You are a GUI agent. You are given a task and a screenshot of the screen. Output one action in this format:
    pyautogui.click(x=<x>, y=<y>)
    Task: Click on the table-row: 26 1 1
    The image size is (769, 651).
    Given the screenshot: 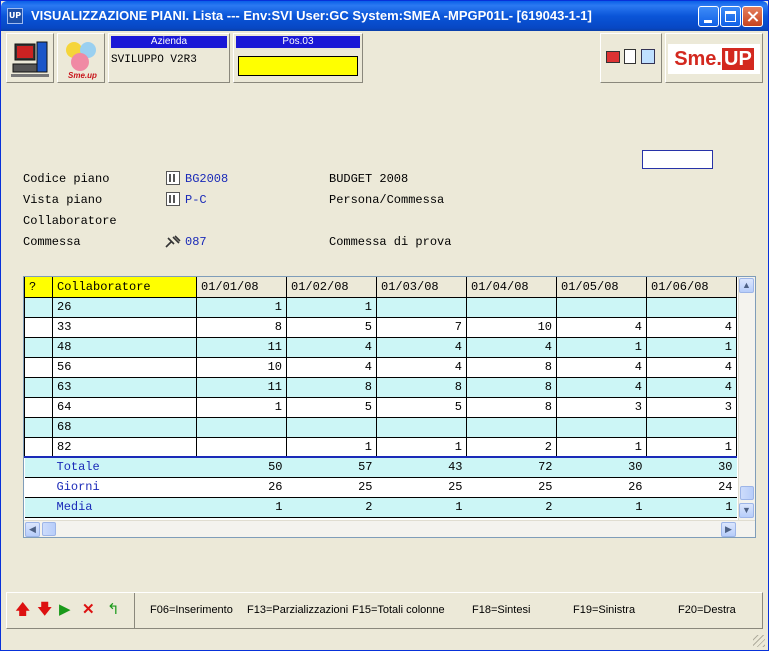 What is the action you would take?
    pyautogui.click(x=380, y=307)
    